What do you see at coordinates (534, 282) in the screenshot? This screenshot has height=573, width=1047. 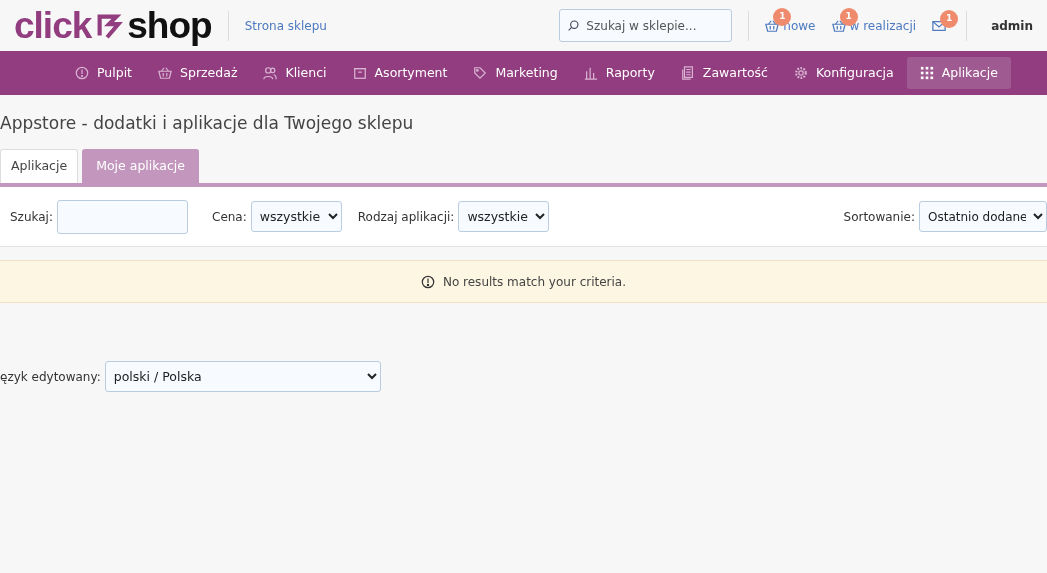 I see `alert-message: No results match your criteria.` at bounding box center [534, 282].